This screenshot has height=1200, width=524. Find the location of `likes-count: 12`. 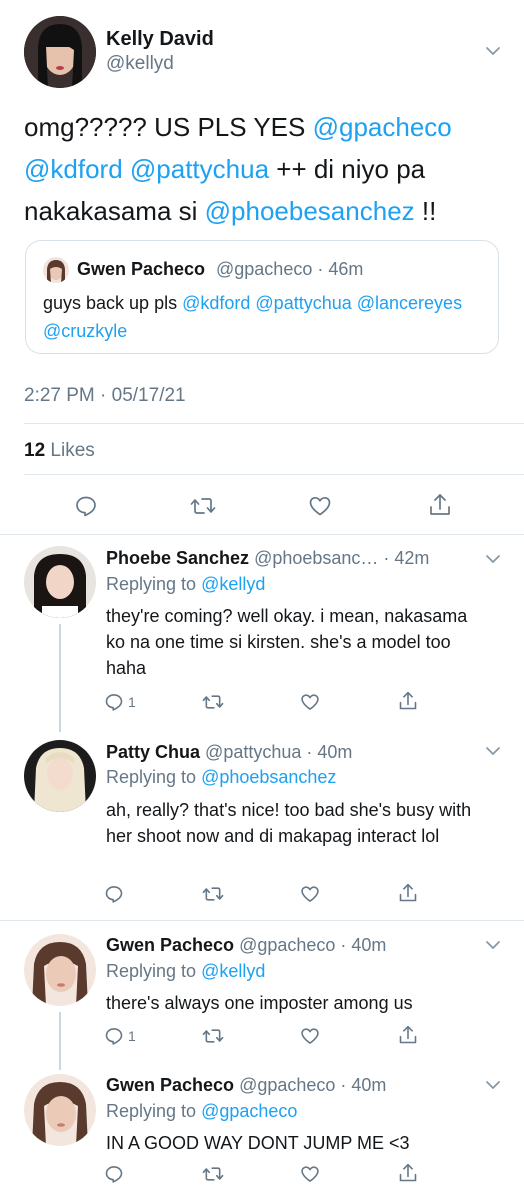

likes-count: 12 is located at coordinates (35, 450).